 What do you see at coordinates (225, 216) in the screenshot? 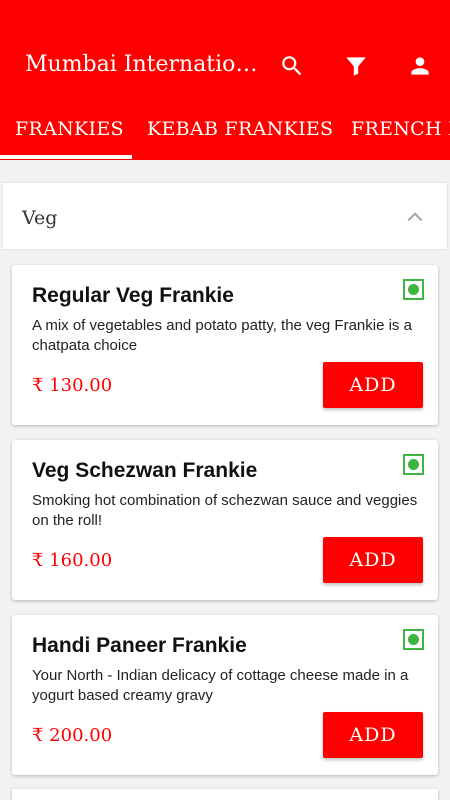
I see `section-header-veg: Veg` at bounding box center [225, 216].